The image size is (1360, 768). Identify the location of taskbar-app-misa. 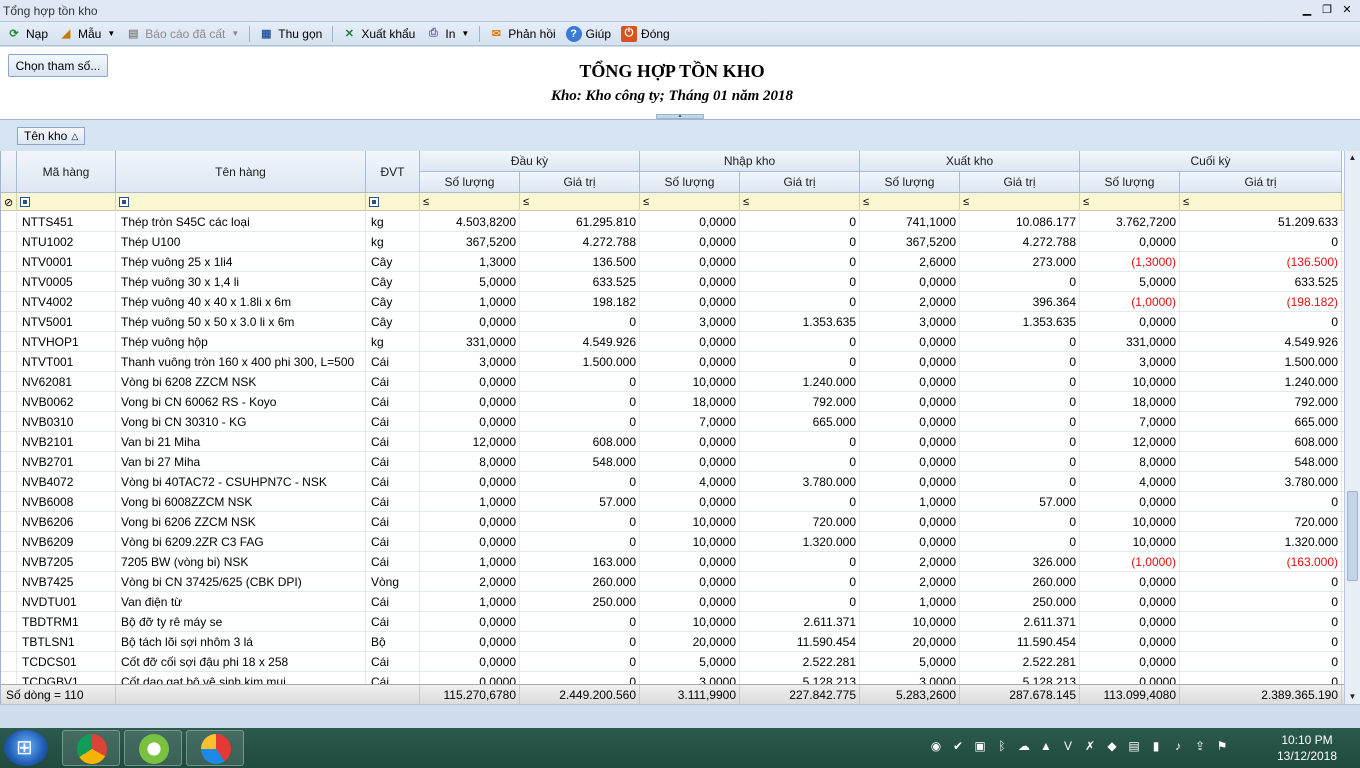
(215, 748).